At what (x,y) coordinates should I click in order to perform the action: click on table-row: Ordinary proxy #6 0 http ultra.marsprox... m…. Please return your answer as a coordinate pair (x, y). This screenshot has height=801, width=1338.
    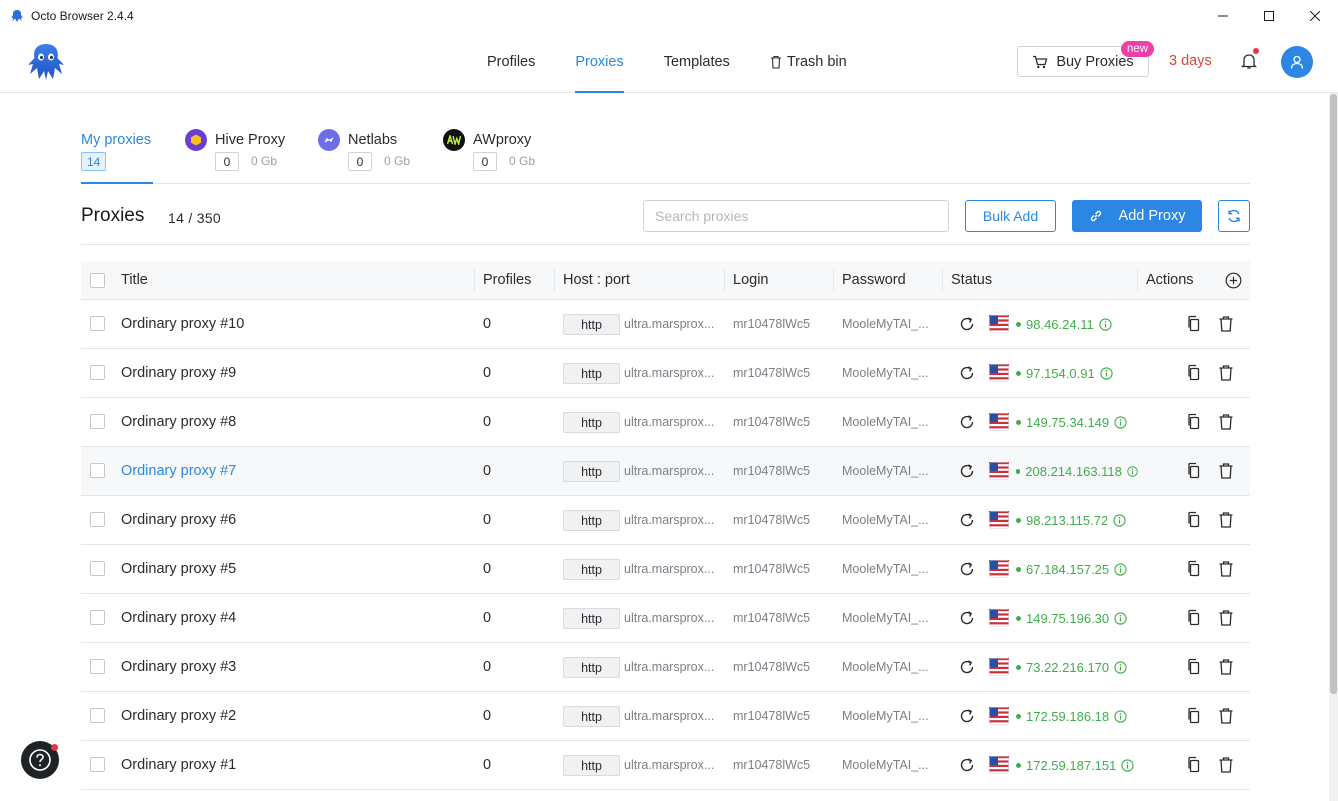
    Looking at the image, I should click on (665, 520).